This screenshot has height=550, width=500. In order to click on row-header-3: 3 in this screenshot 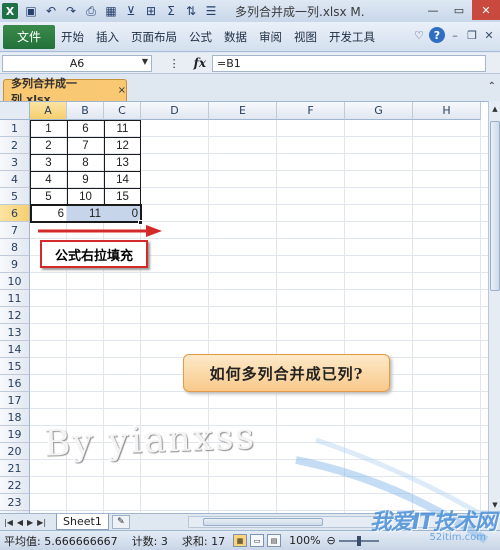, I will do `click(15, 162)`.